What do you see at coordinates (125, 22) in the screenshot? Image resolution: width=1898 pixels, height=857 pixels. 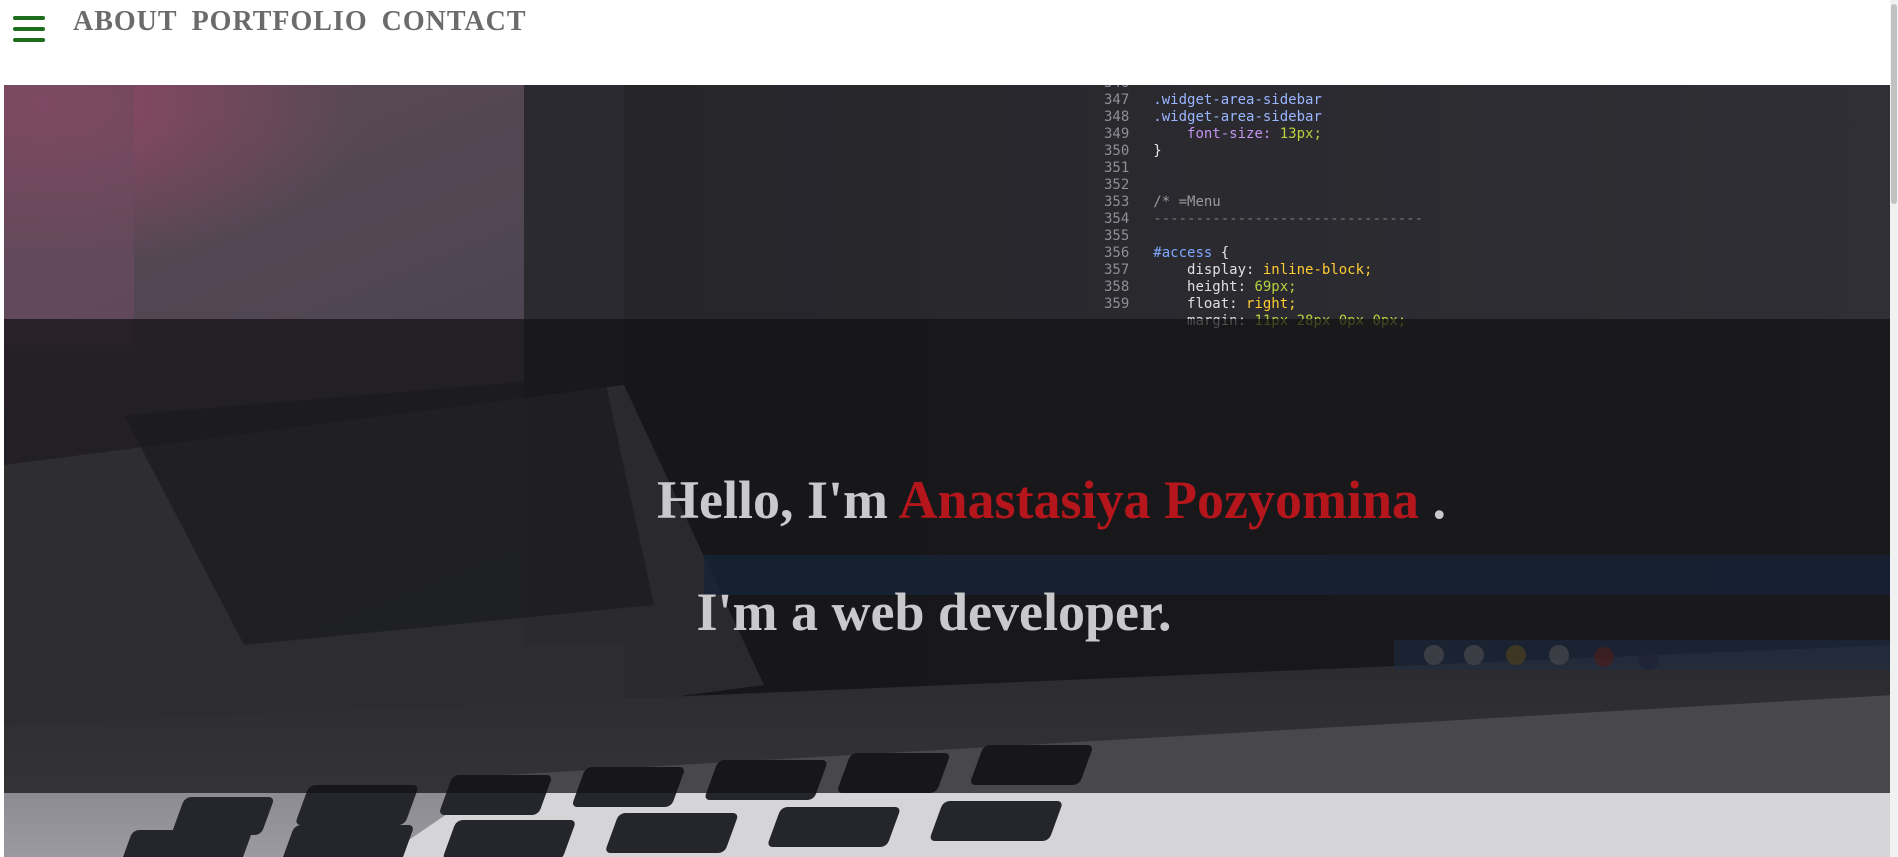 I see `nav-link-about: ABOUT` at bounding box center [125, 22].